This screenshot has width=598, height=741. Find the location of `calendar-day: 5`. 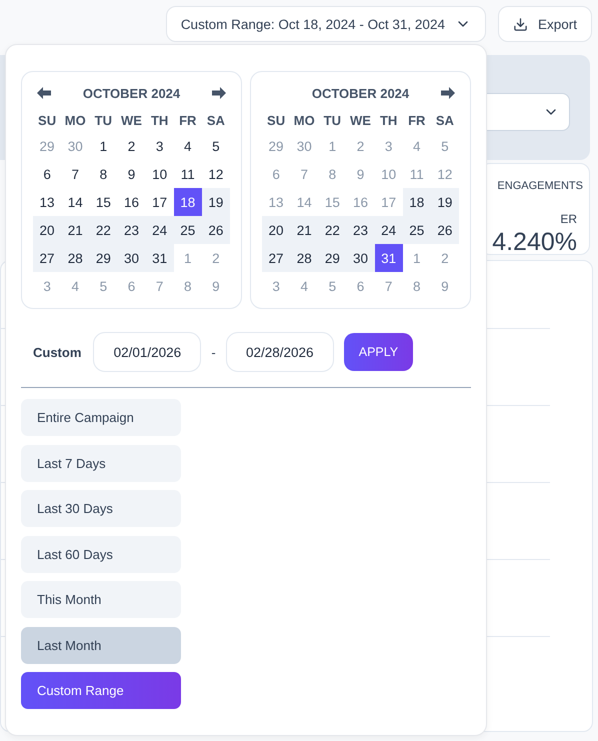

calendar-day: 5 is located at coordinates (216, 146).